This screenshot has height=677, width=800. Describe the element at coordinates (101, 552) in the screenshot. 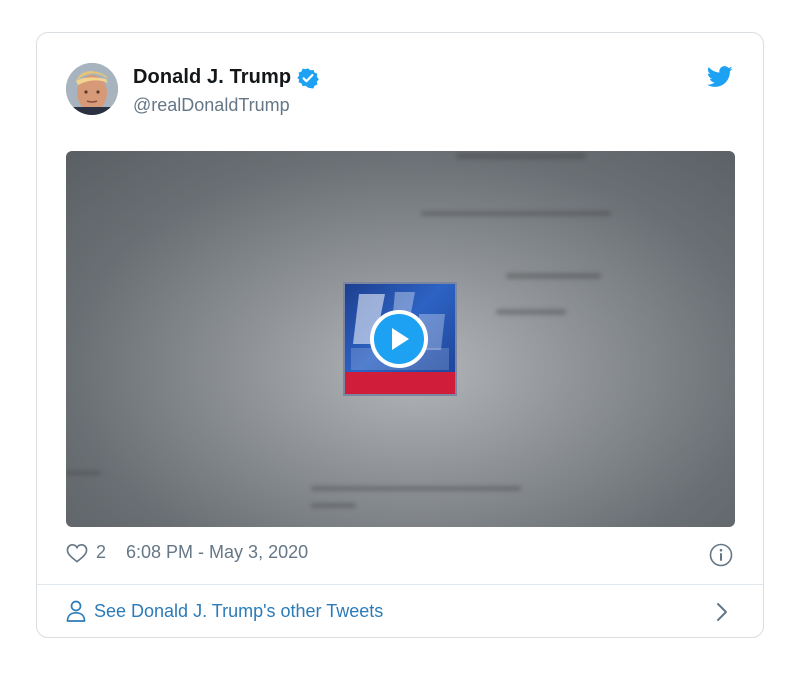

I see `like-count: 2` at that location.